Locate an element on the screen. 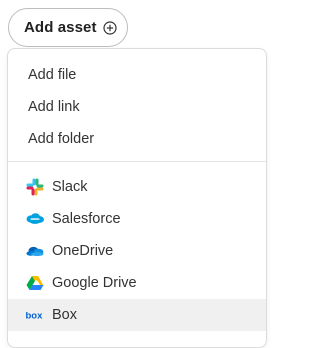  onedrive-icon is located at coordinates (35, 251).